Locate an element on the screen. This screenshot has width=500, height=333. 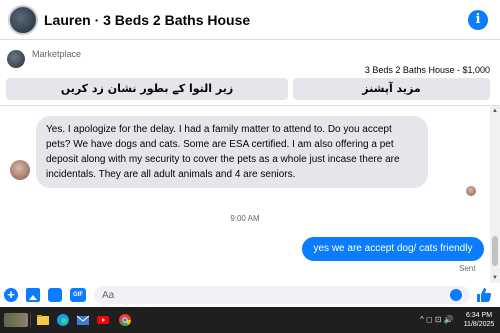
sent-status: Sent is located at coordinates (467, 268).